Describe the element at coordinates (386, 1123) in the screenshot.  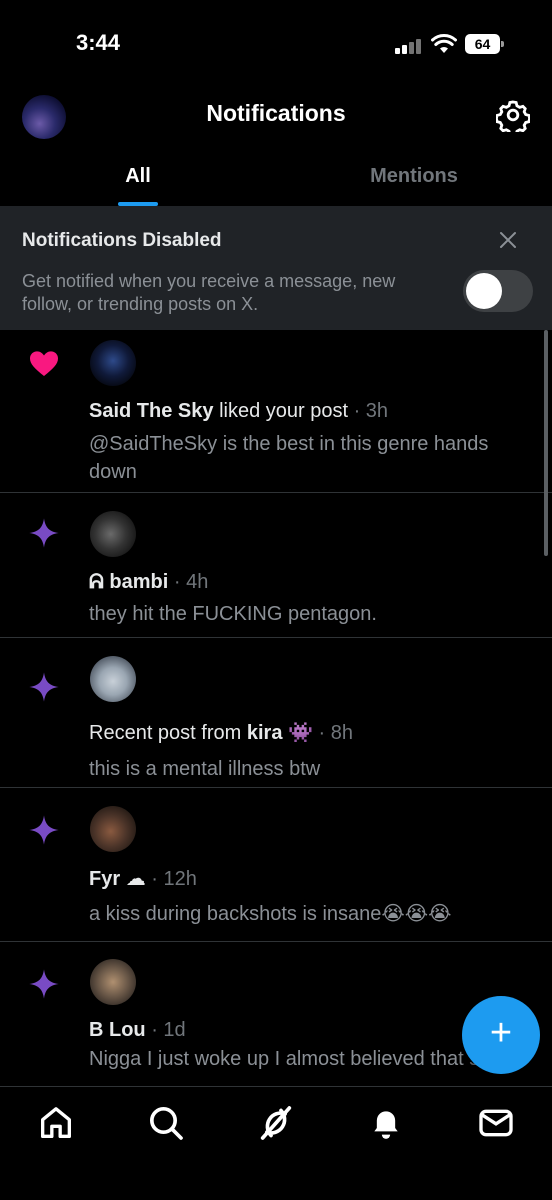
I see `bell-icon` at that location.